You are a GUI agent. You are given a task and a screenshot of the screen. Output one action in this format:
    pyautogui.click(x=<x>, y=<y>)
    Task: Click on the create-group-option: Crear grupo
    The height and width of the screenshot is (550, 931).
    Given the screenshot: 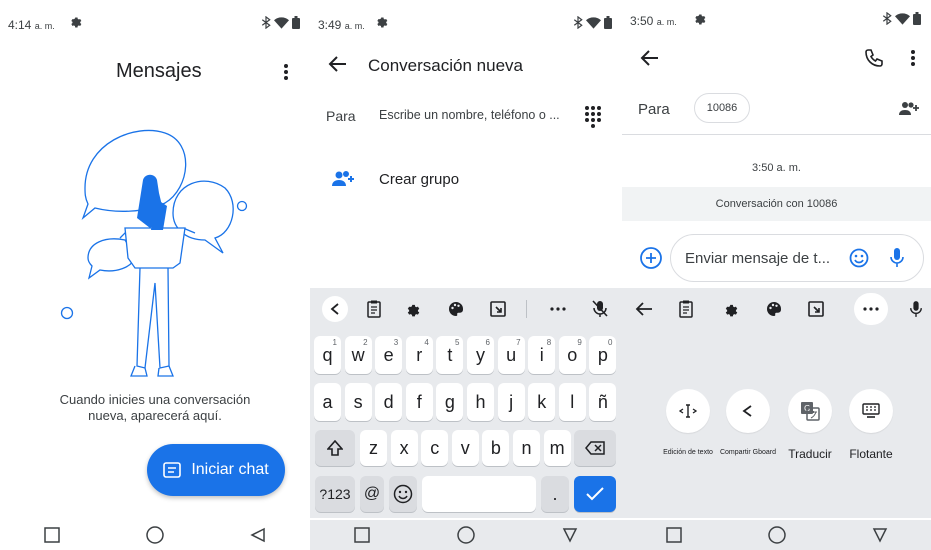 What is the action you would take?
    pyautogui.click(x=419, y=179)
    